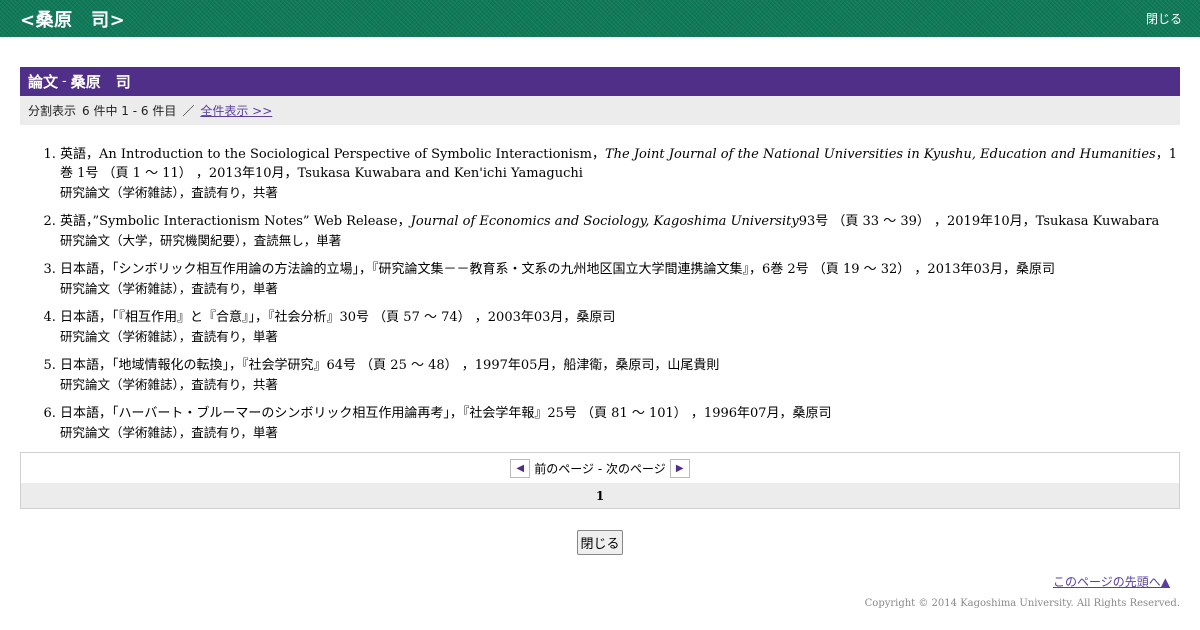 The width and height of the screenshot is (1200, 630). Describe the element at coordinates (129, 111) in the screenshot. I see `result-count: 6 件中 1 - 6 件目` at that location.